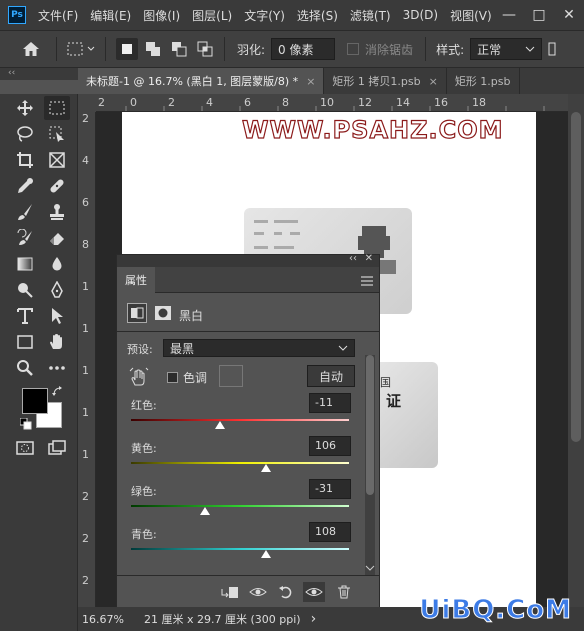  Describe the element at coordinates (389, 49) in the screenshot. I see `antialias-label: 消除锯齿` at that location.